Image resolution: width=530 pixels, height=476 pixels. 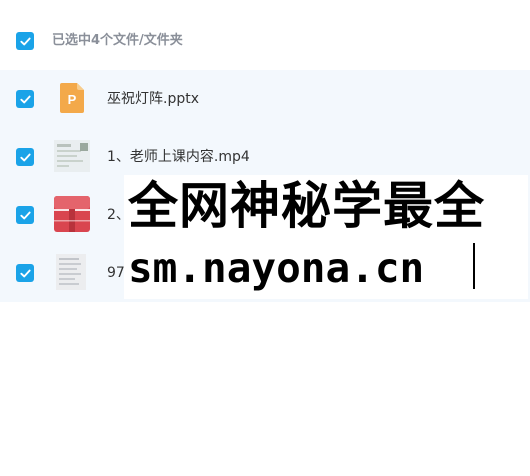 I want to click on selection-count-label: 已选中4个文件/文件夹, so click(x=117, y=40).